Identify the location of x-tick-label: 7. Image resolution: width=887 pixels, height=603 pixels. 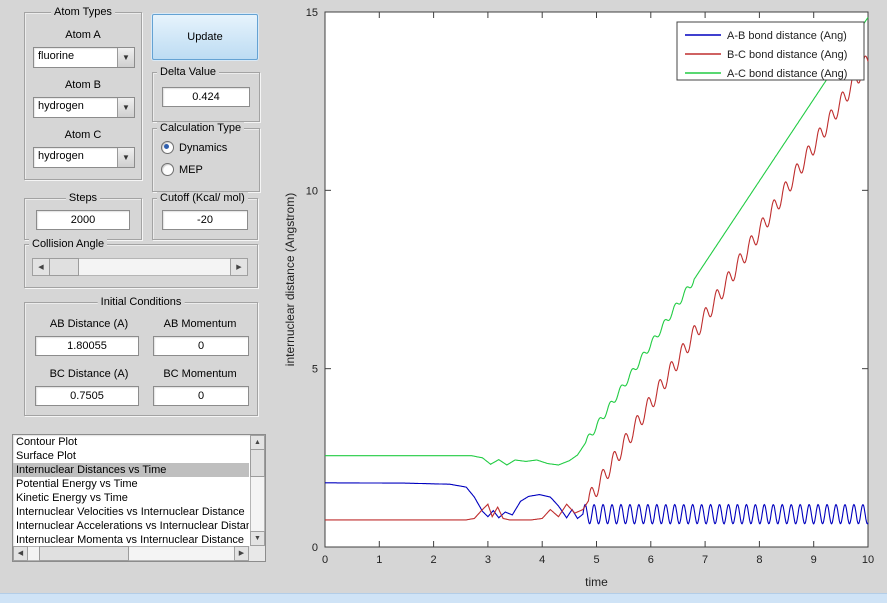
(705, 560).